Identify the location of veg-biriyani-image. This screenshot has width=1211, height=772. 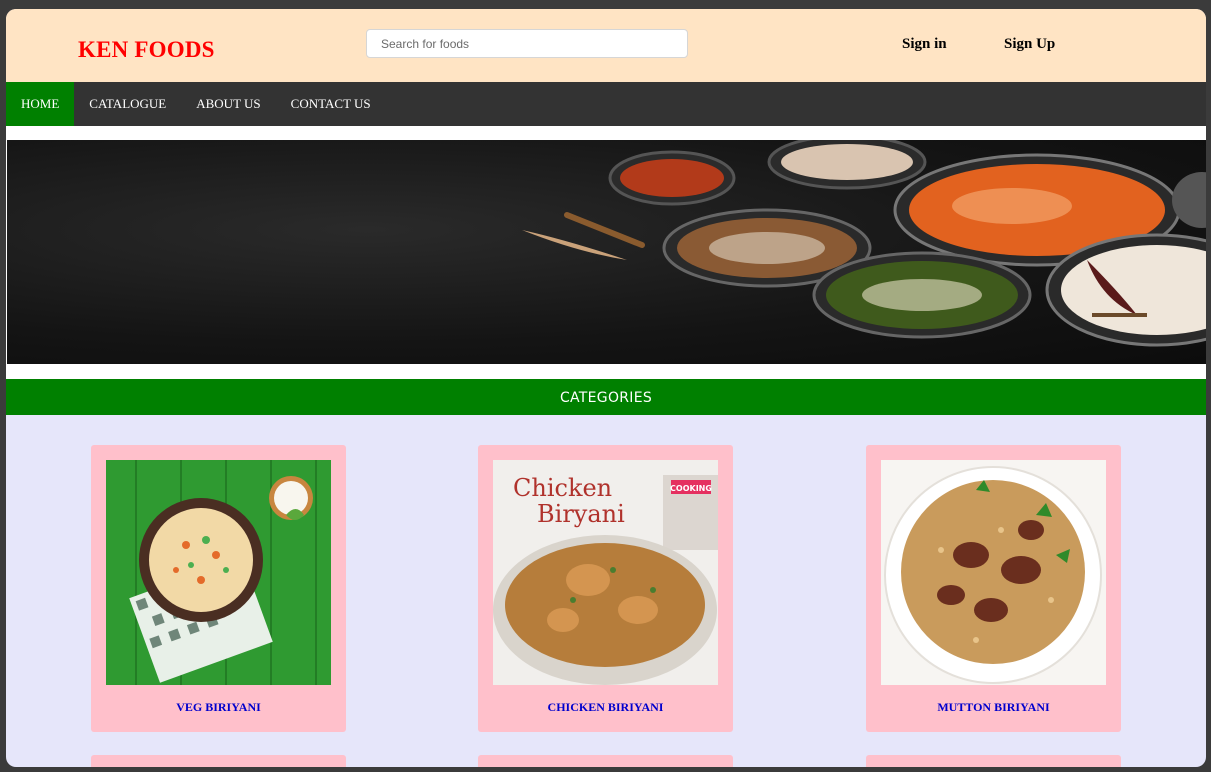
(218, 572).